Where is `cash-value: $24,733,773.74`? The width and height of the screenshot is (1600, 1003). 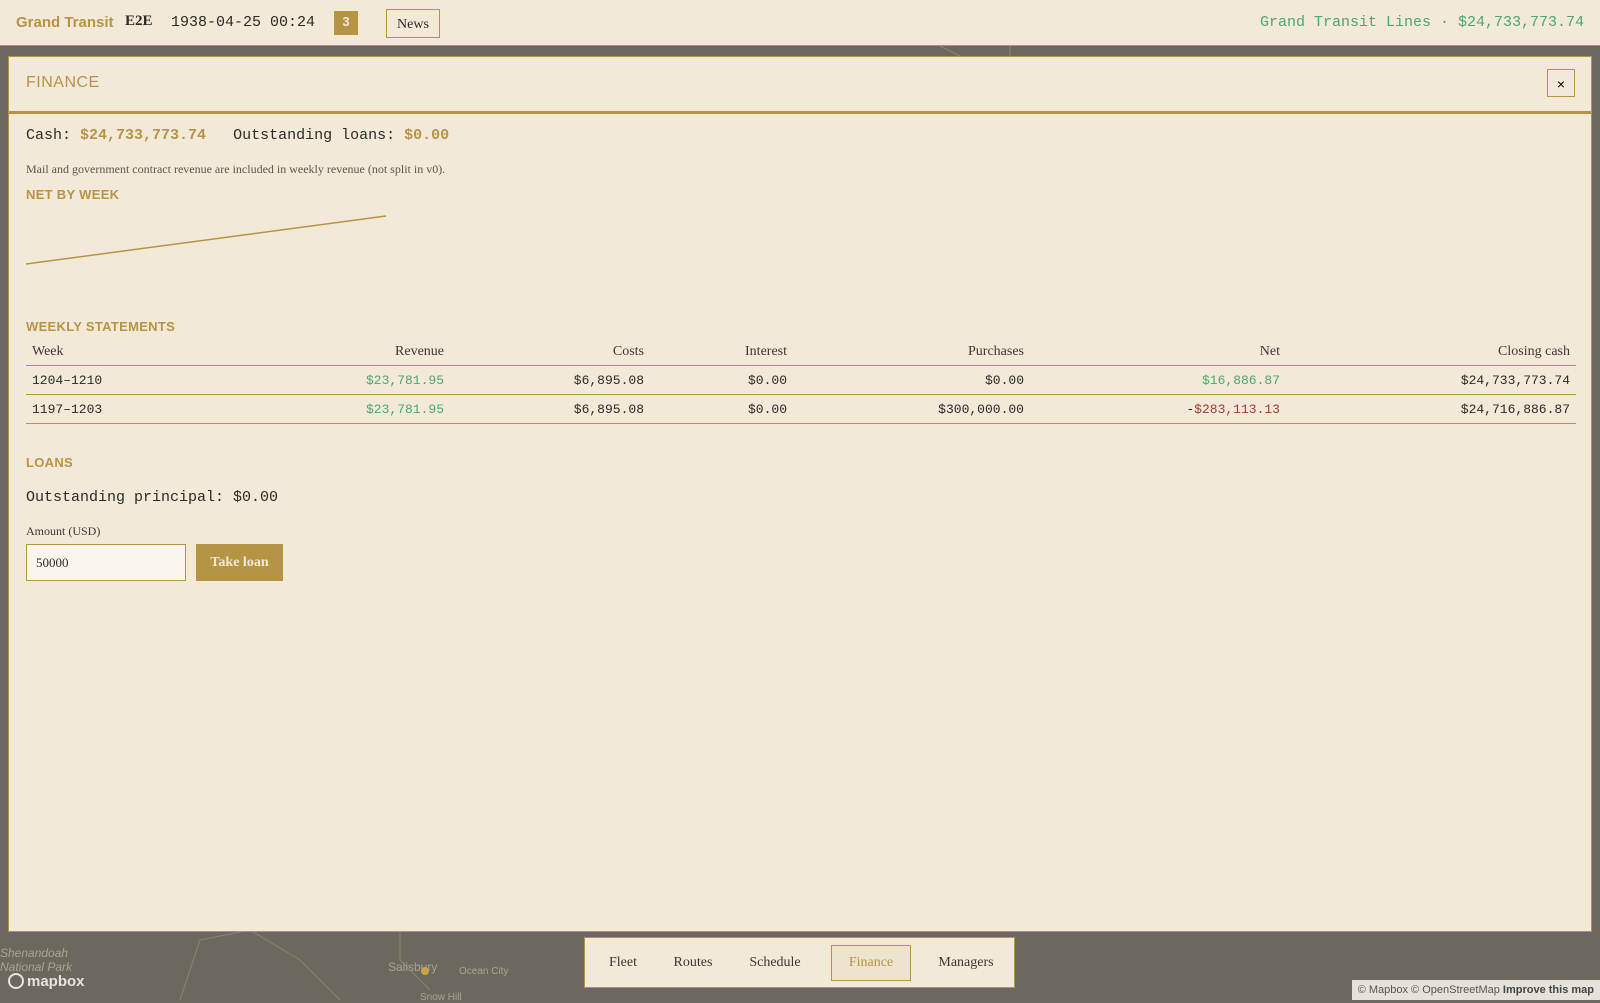
cash-value: $24,733,773.74 is located at coordinates (143, 135).